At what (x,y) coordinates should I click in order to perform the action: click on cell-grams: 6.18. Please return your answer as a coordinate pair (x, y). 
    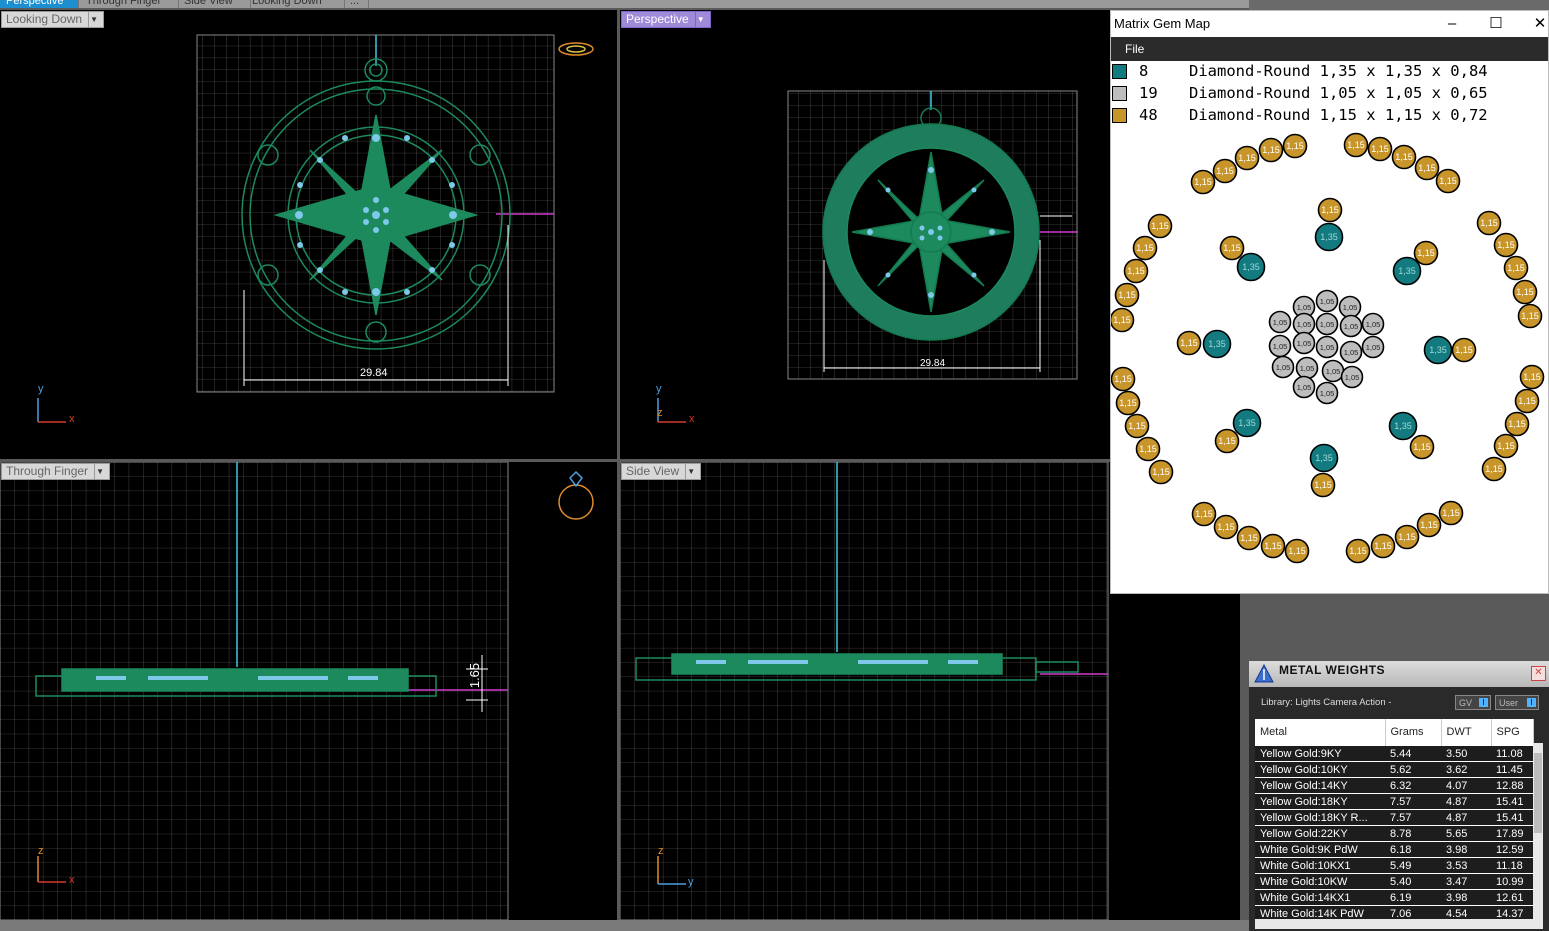
    Looking at the image, I should click on (1413, 849).